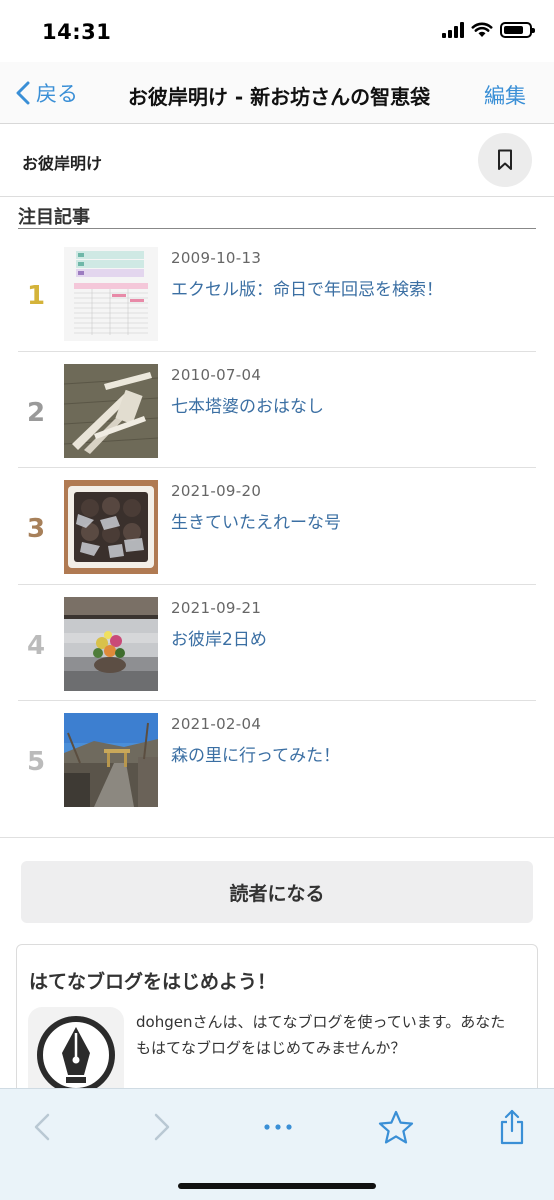 This screenshot has height=1200, width=554. What do you see at coordinates (62, 163) in the screenshot?
I see `blog-name: お彼岸明け` at bounding box center [62, 163].